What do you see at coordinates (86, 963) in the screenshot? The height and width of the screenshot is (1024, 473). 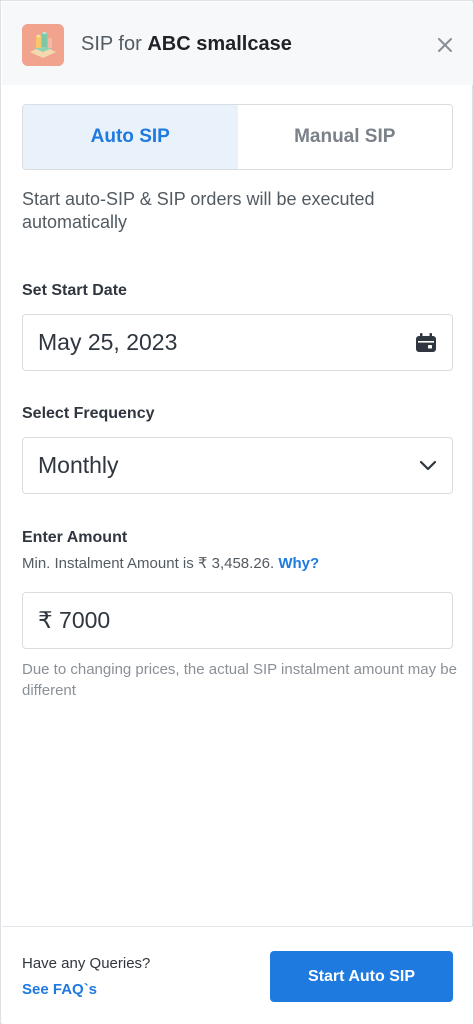 I see `queries-text: Have any Queries?` at bounding box center [86, 963].